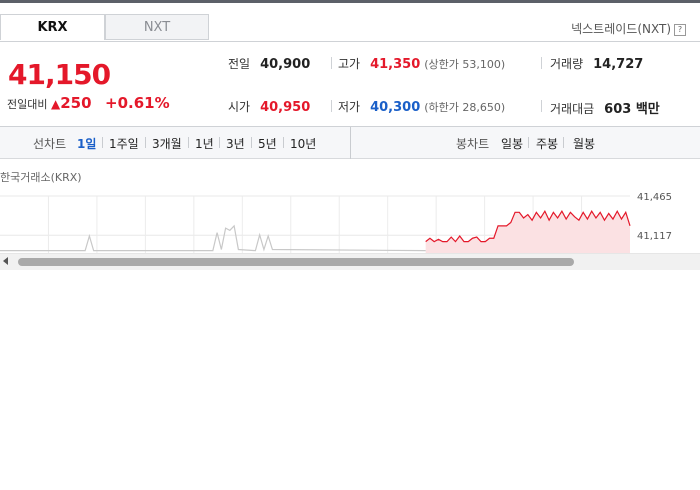 The height and width of the screenshot is (490, 700). I want to click on chart-scrollbar, so click(350, 261).